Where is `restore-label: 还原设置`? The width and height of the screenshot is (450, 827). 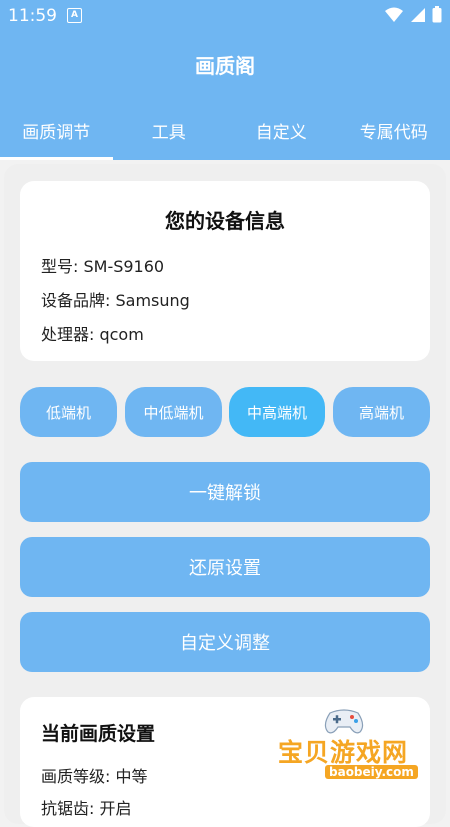 restore-label: 还原设置 is located at coordinates (225, 567).